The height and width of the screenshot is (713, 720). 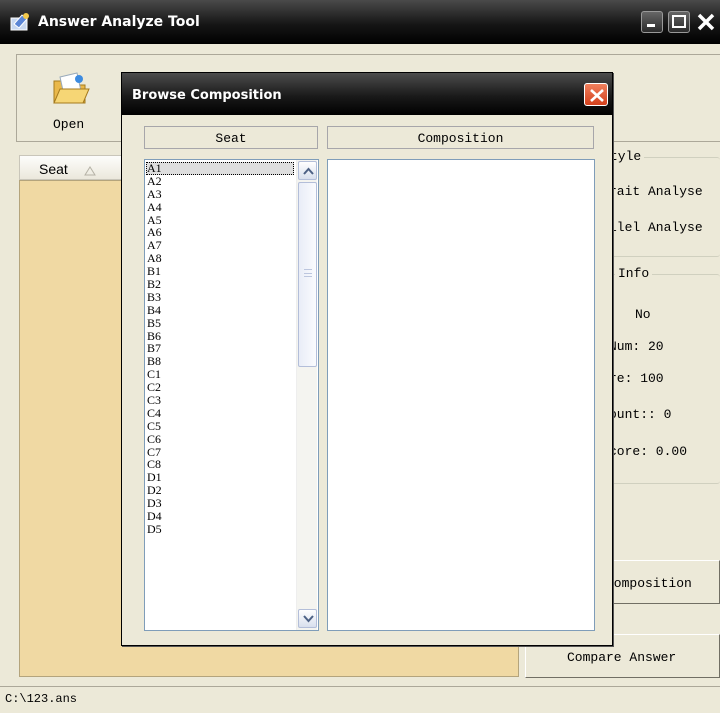 What do you see at coordinates (220, 400) in the screenshot?
I see `seat-list-item: C3` at bounding box center [220, 400].